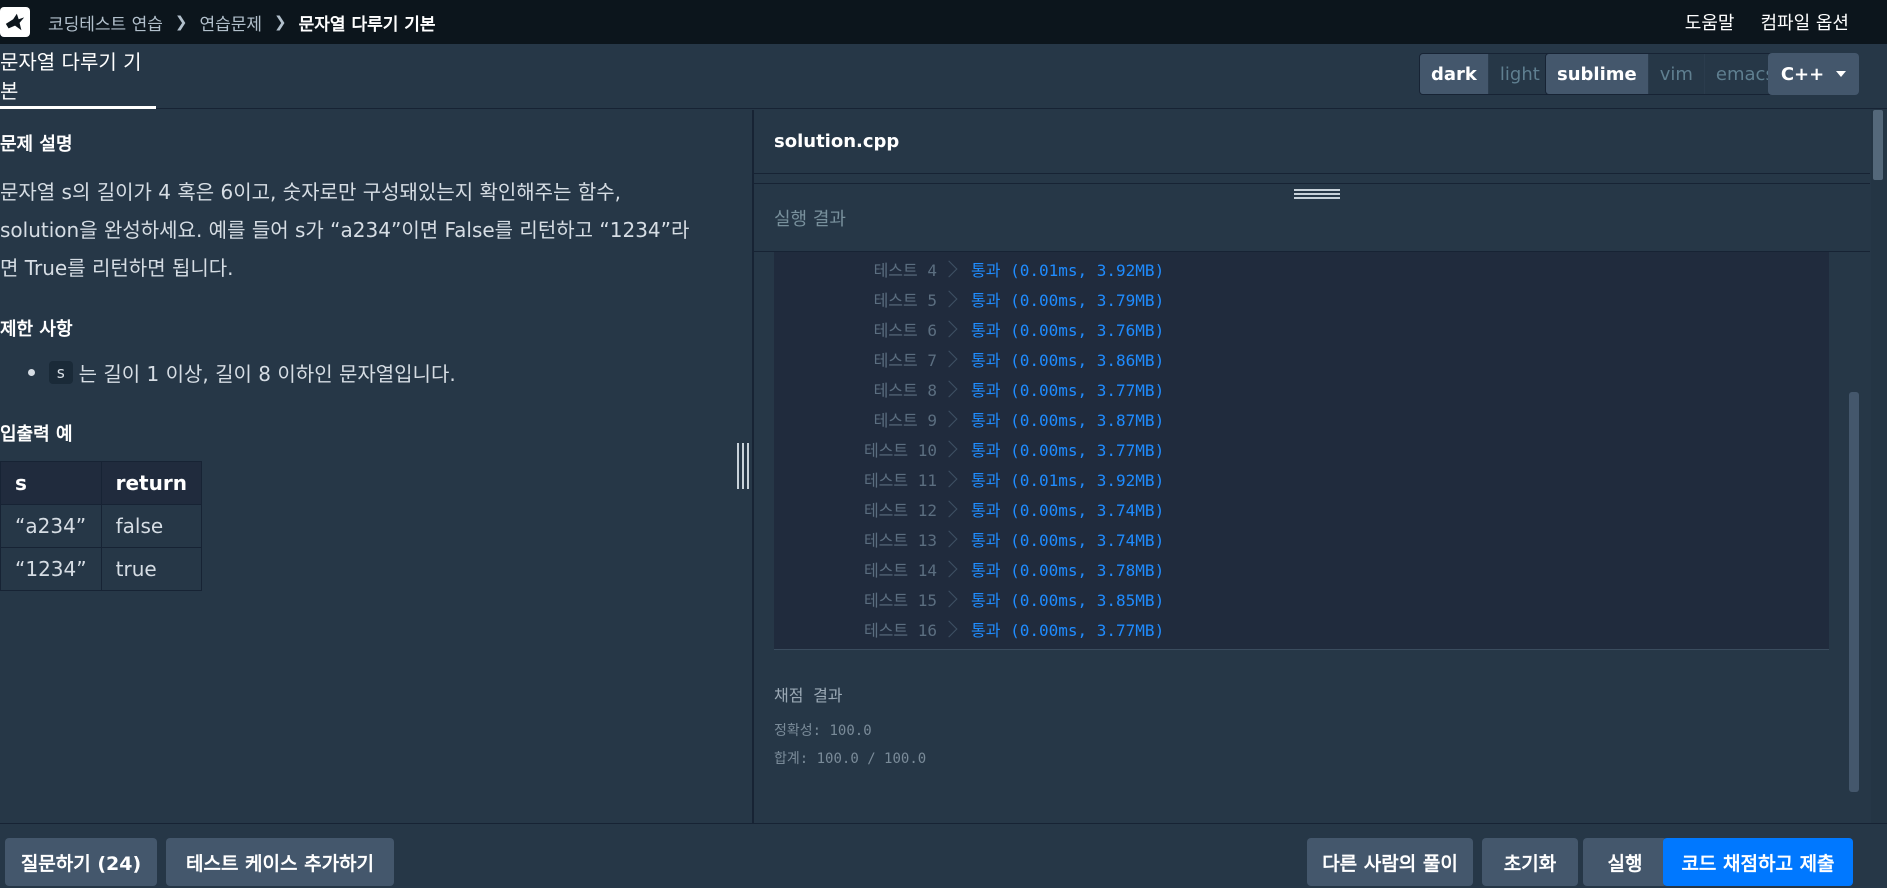 Image resolution: width=1887 pixels, height=888 pixels. I want to click on test-result-row: 테스트 13 통과 (0.00ms, 3.74MB), so click(1224, 539).